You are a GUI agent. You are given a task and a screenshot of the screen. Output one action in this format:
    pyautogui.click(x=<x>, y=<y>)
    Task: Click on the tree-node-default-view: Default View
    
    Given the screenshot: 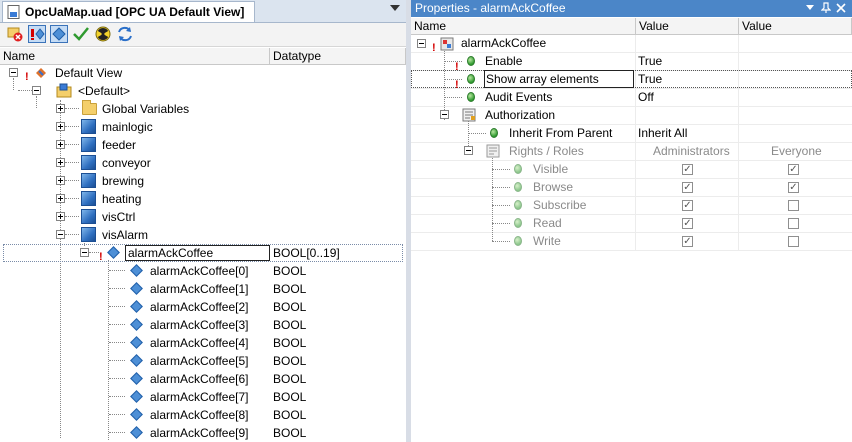 What is the action you would take?
    pyautogui.click(x=88, y=73)
    